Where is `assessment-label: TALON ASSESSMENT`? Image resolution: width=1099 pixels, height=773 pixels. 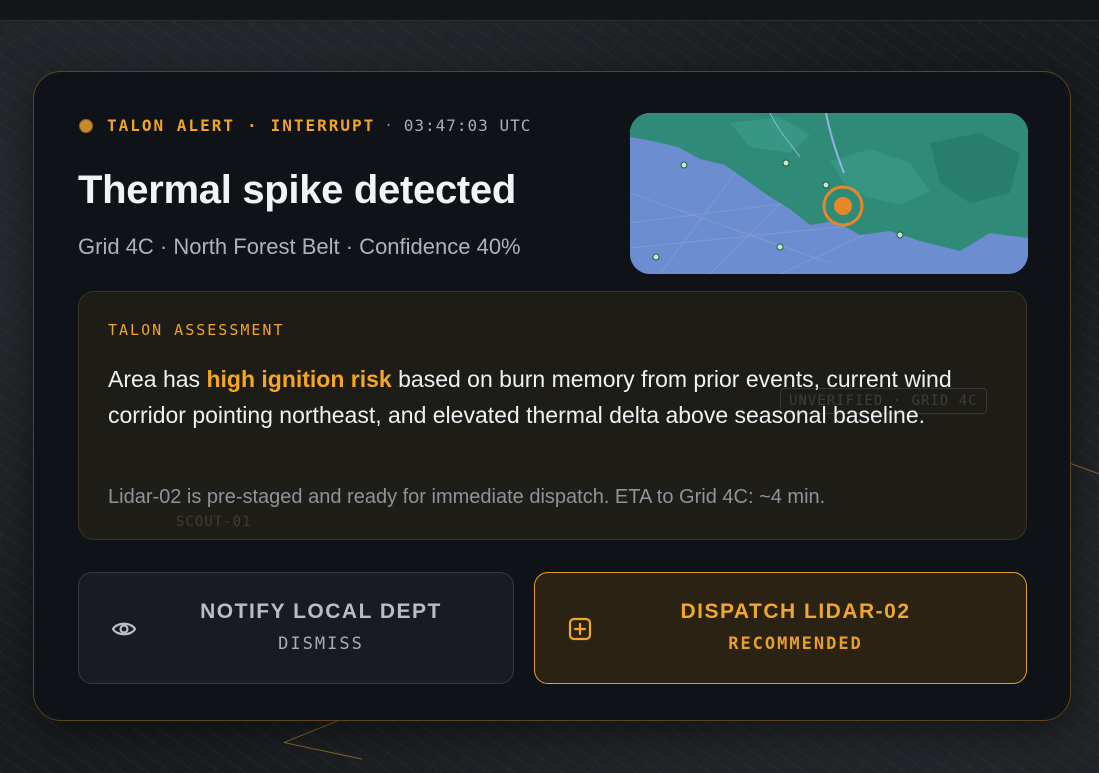
assessment-label: TALON ASSESSMENT is located at coordinates (196, 330).